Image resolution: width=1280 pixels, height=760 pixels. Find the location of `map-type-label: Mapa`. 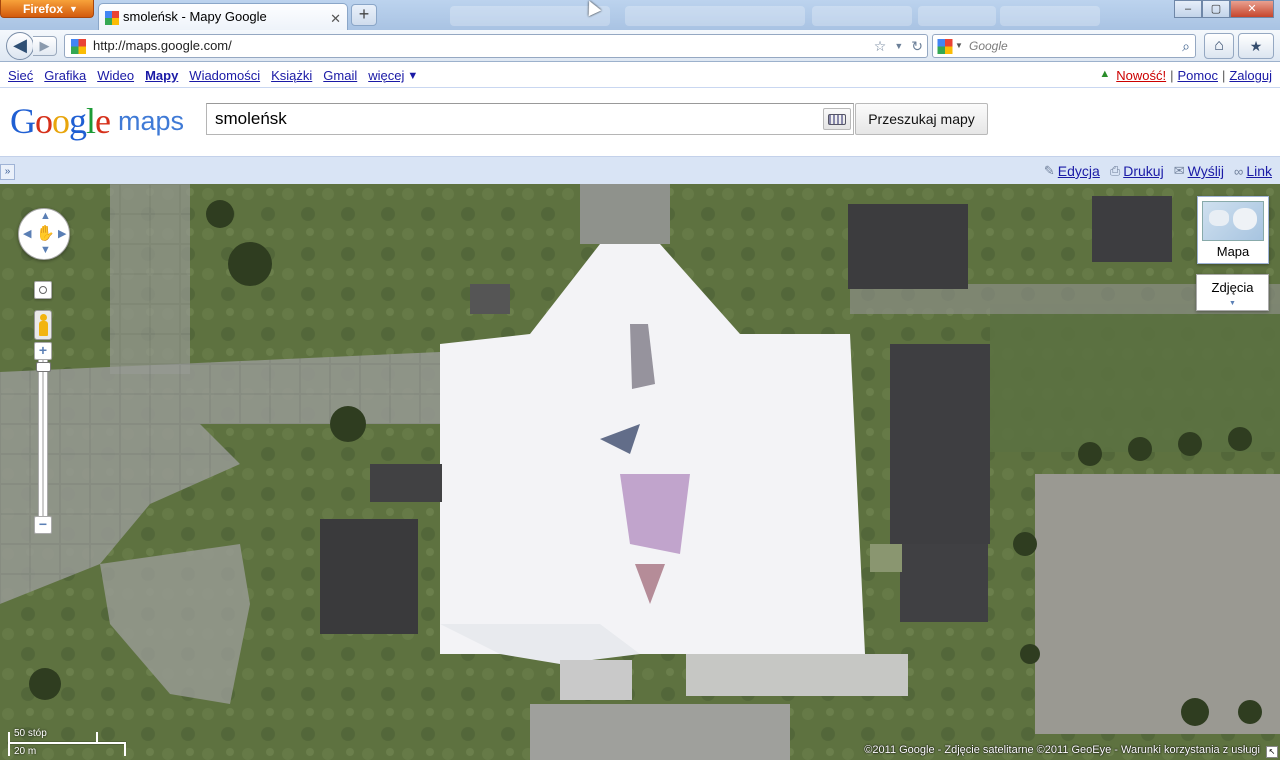

map-type-label: Mapa is located at coordinates (1233, 251).